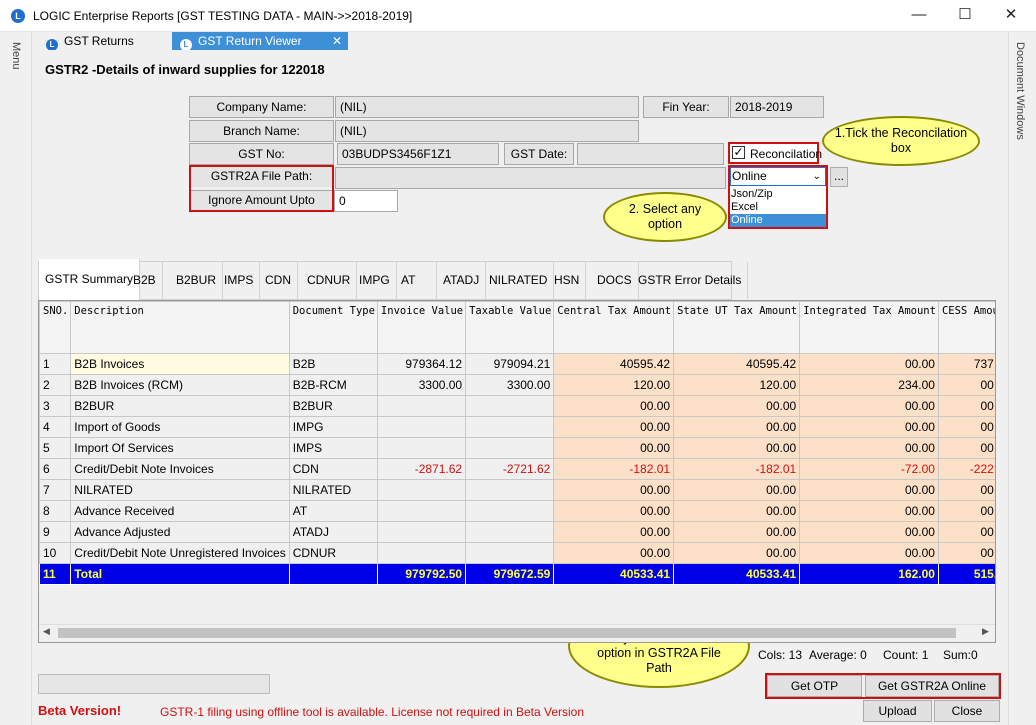 The width and height of the screenshot is (1036, 725). Describe the element at coordinates (966, 327) in the screenshot. I see `column-header: CESS Amount` at that location.